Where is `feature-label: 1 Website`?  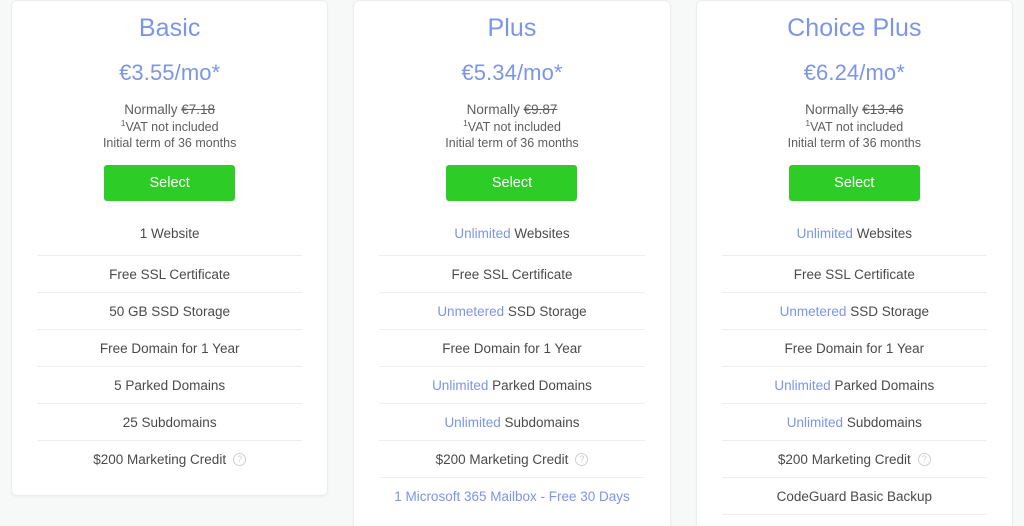 feature-label: 1 Website is located at coordinates (169, 233).